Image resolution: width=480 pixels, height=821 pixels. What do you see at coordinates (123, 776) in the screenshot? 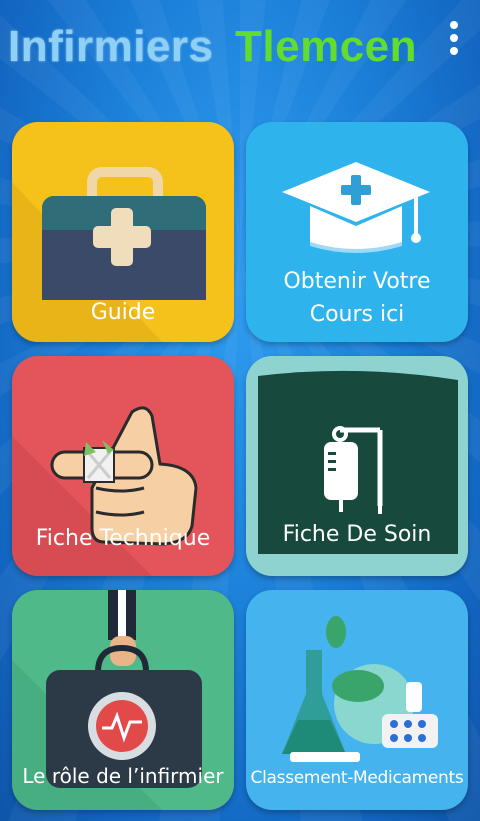
I see `tile-role-infirmier-label: Le rôle de l’infirmier` at bounding box center [123, 776].